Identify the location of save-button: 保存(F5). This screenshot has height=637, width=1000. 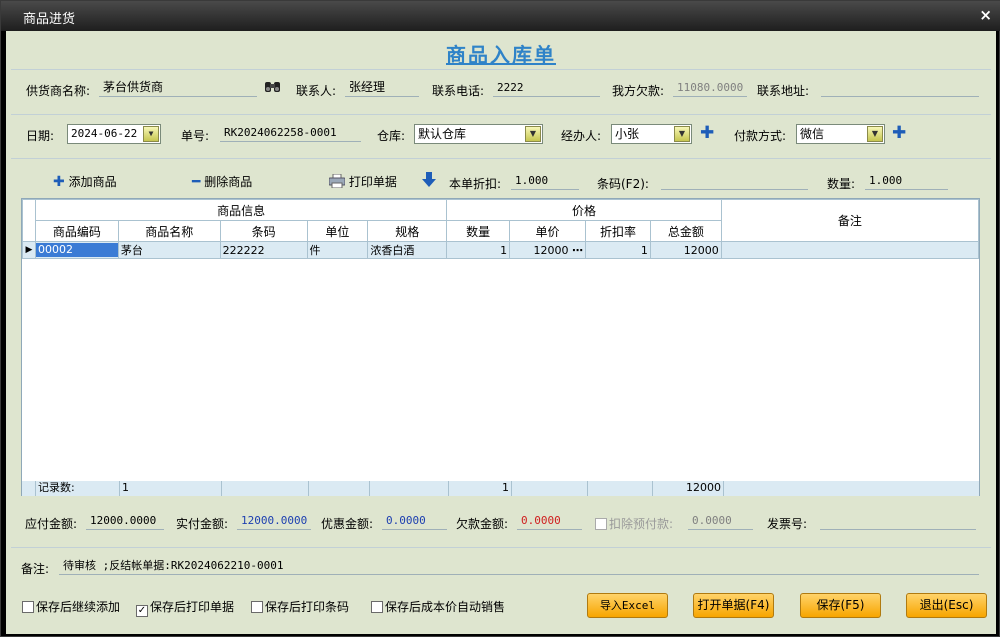
(840, 605).